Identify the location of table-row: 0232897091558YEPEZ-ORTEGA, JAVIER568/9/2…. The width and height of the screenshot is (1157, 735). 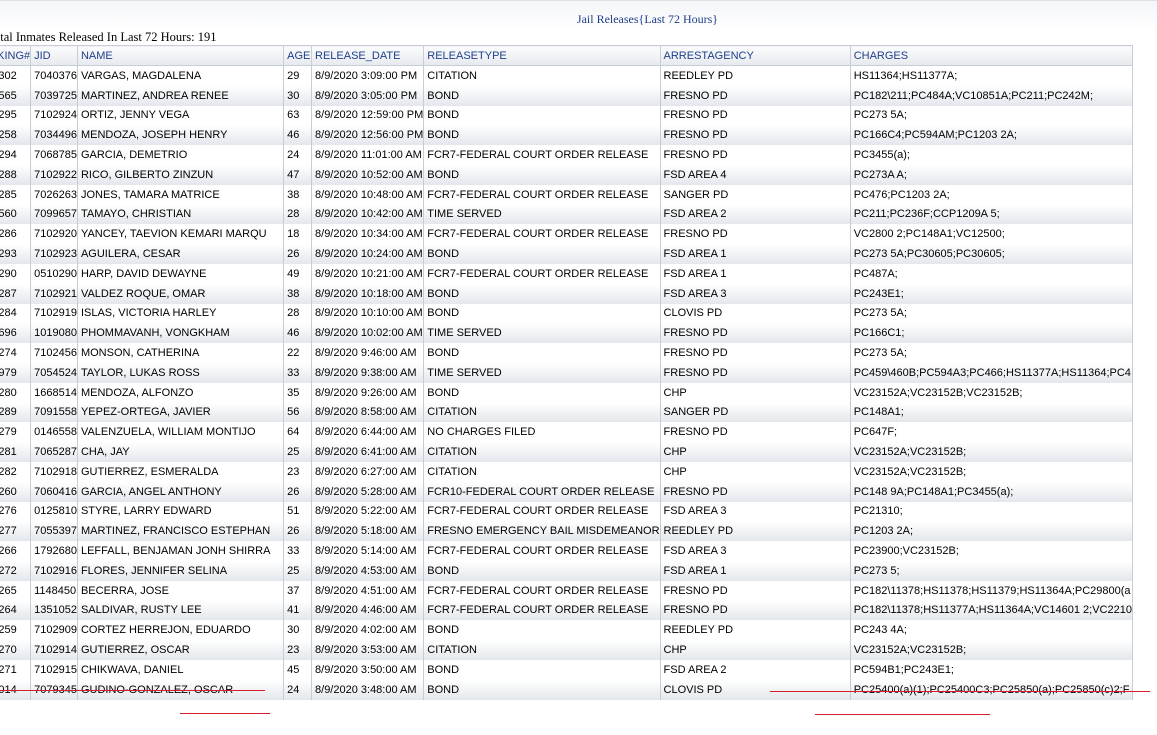
(567, 412).